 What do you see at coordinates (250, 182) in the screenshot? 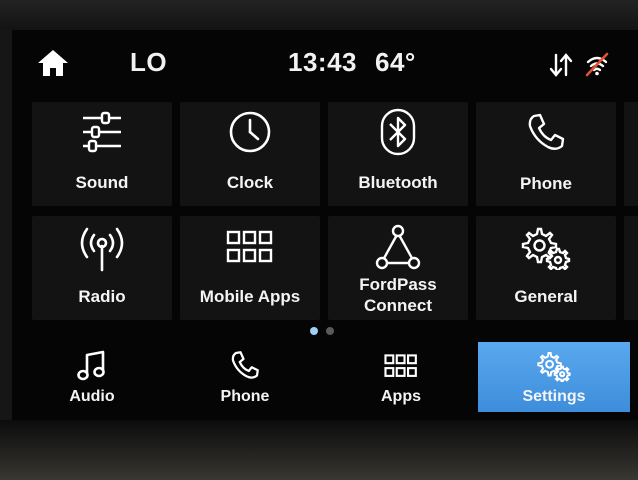
I see `tile-label: Clock` at bounding box center [250, 182].